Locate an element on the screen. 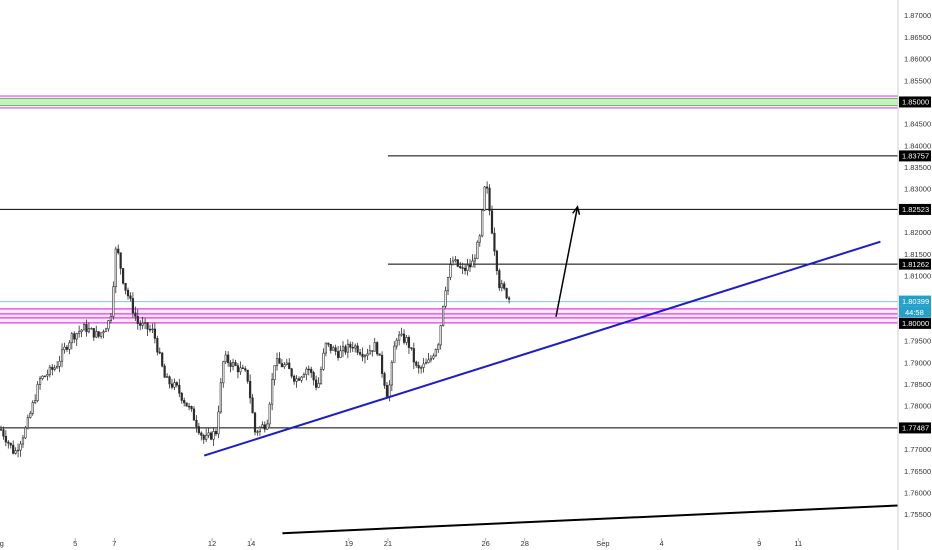 This screenshot has width=932, height=550. y-tick-label: 1.81500 is located at coordinates (917, 254).